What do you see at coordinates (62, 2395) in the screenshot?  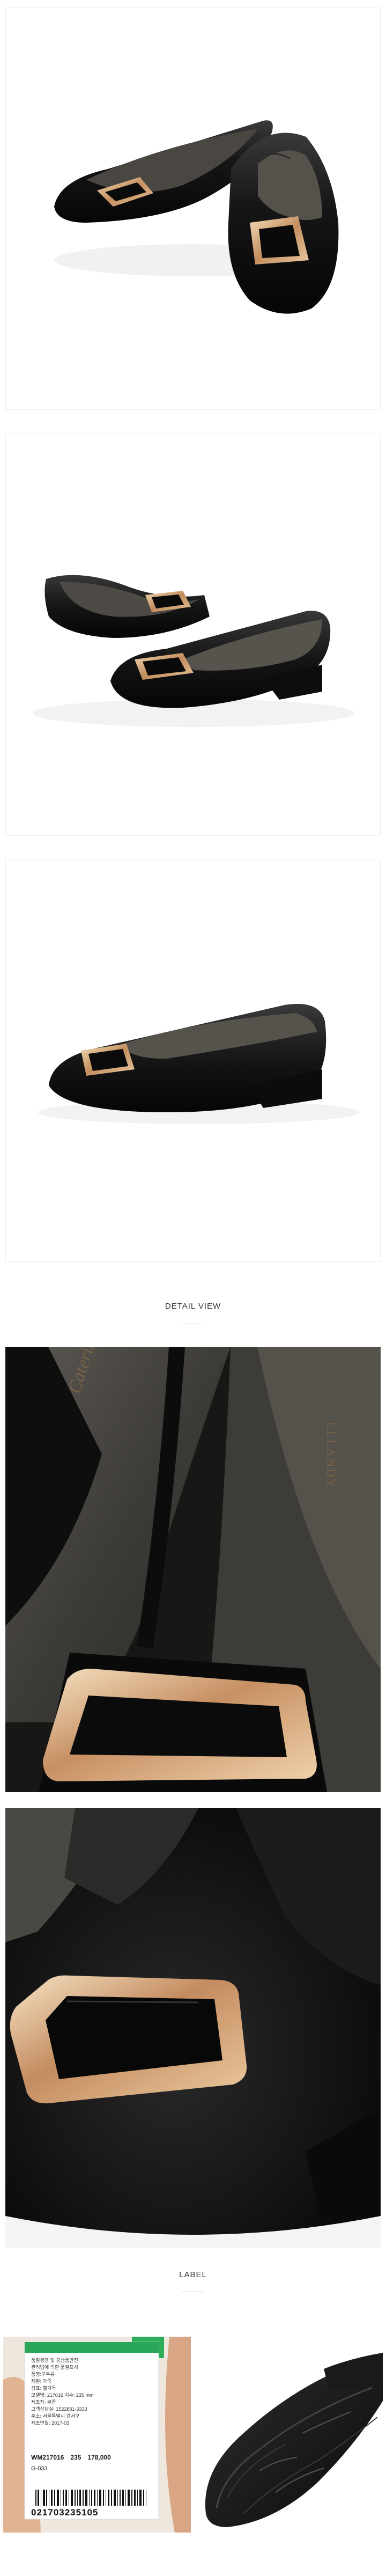 I see `tag-line: 모델명: 217016 치수: 235 mm` at bounding box center [62, 2395].